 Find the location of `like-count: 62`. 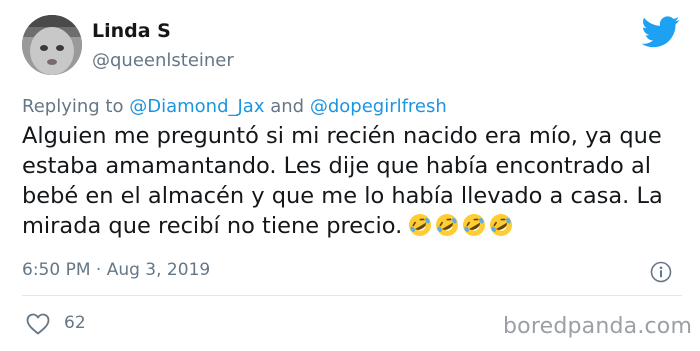

like-count: 62 is located at coordinates (75, 323).